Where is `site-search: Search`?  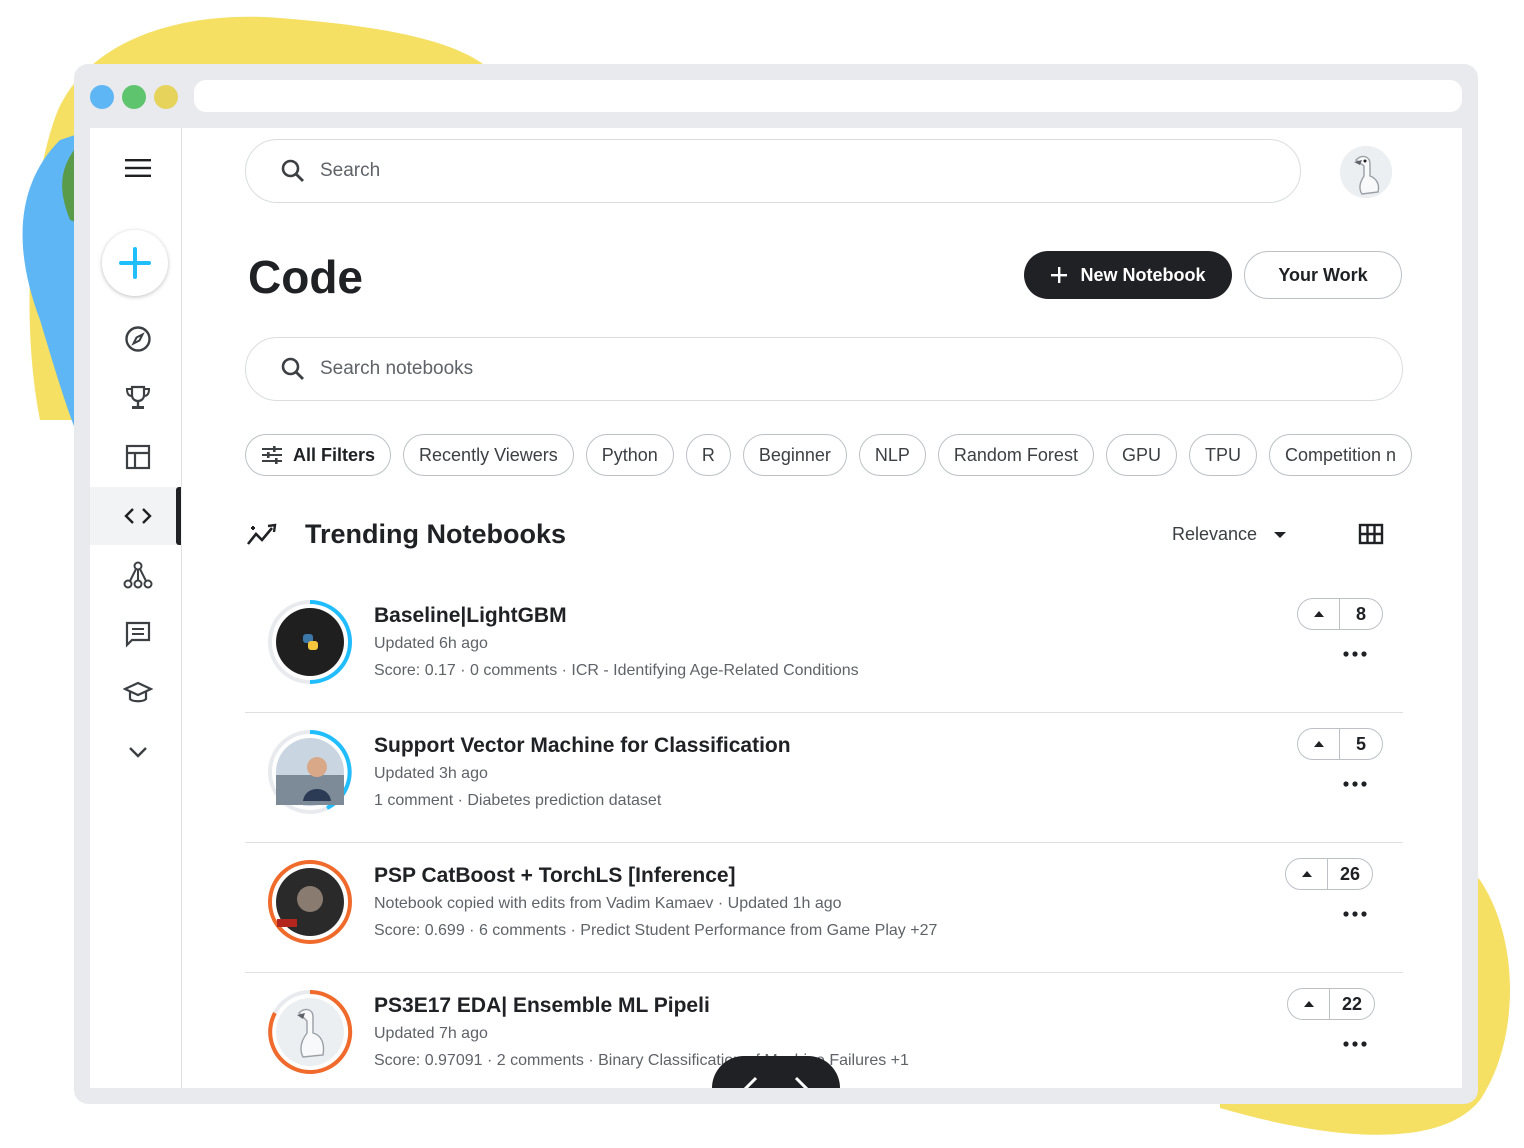 site-search: Search is located at coordinates (773, 171).